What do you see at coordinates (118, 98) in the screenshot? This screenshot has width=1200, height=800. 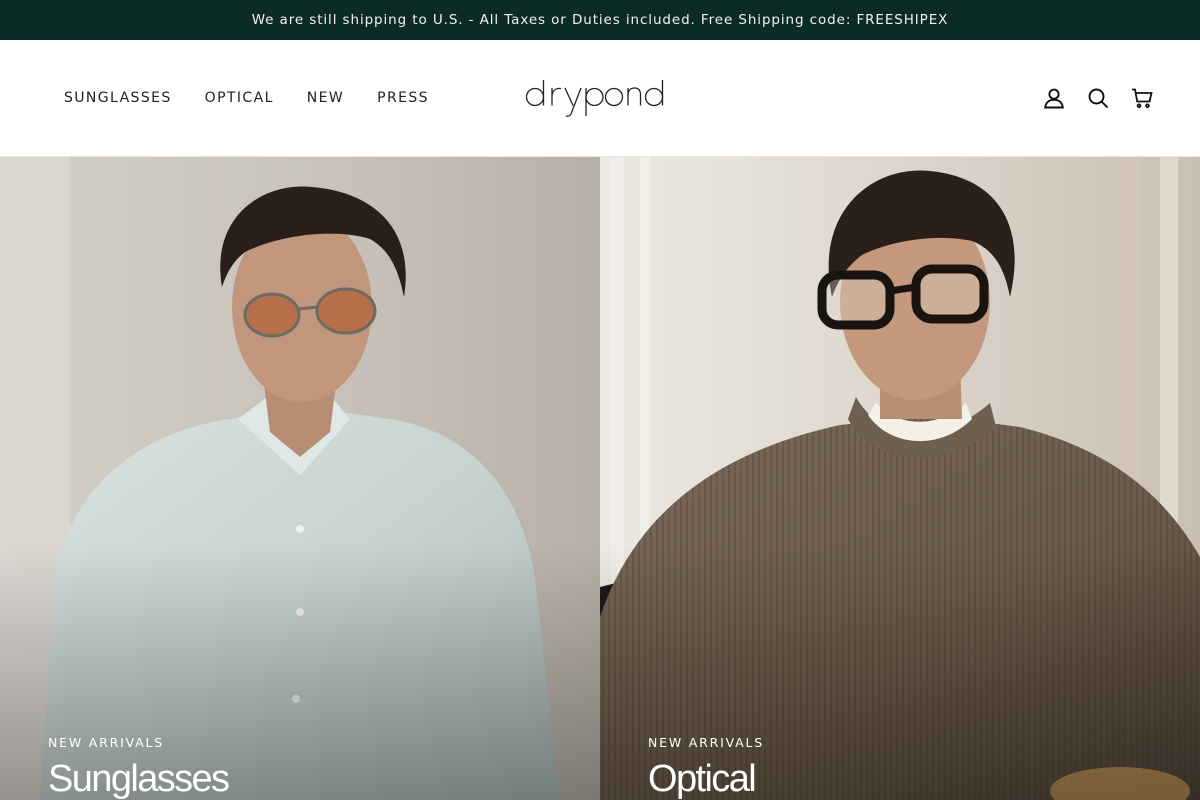 I see `nav-item-sunglasses: SUNGLASSES` at bounding box center [118, 98].